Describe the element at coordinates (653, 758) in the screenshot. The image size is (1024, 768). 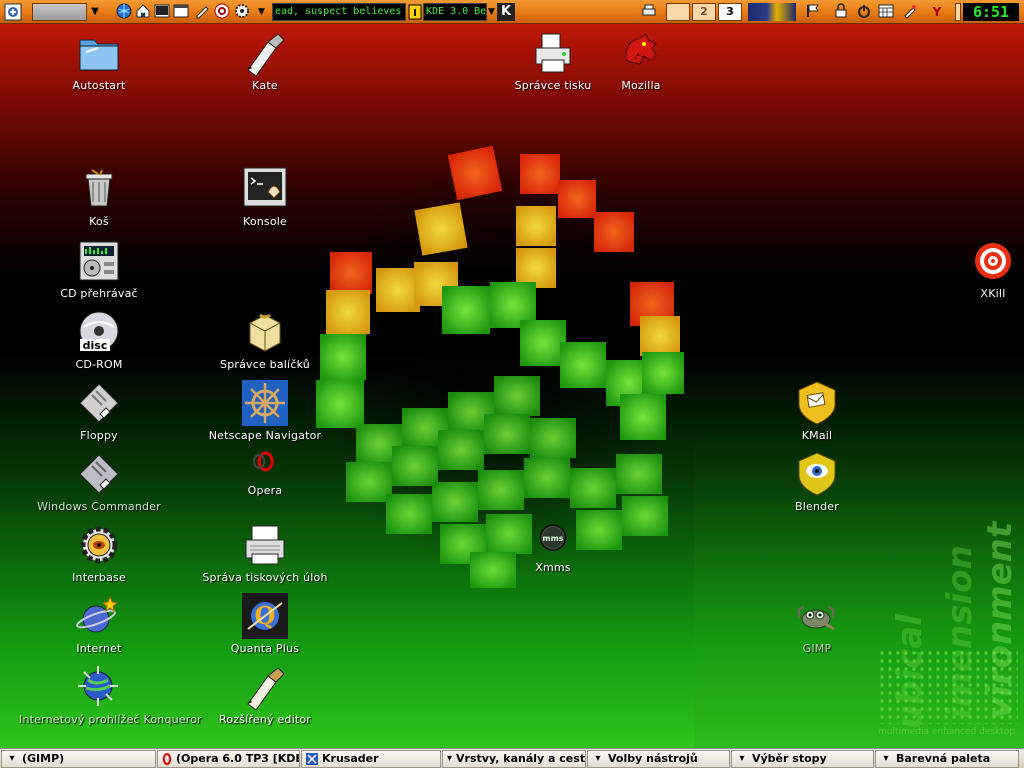
I see `task-label: Volby nástrojů` at that location.